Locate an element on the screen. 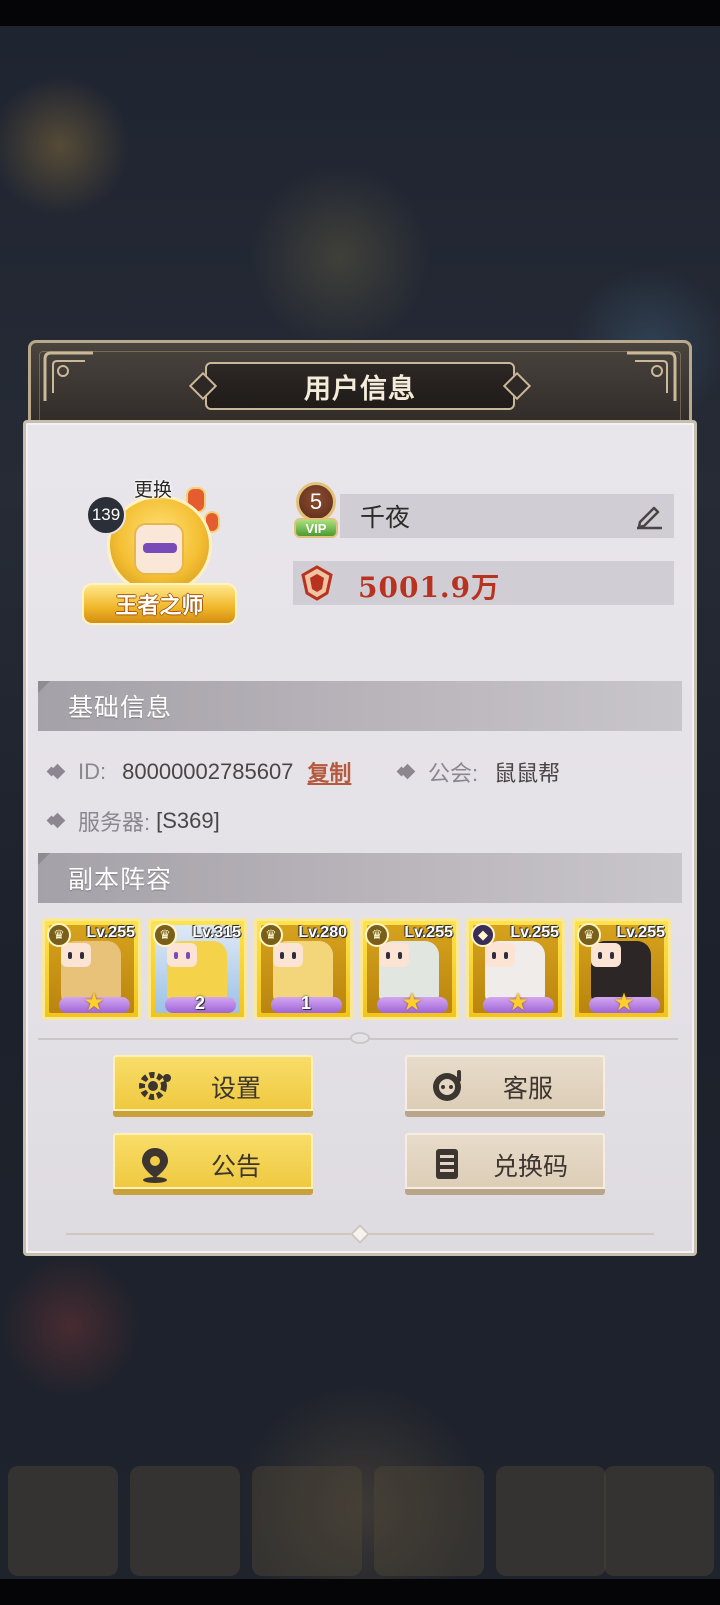 This screenshot has height=1605, width=720. notice-button: 公告 is located at coordinates (213, 1164).